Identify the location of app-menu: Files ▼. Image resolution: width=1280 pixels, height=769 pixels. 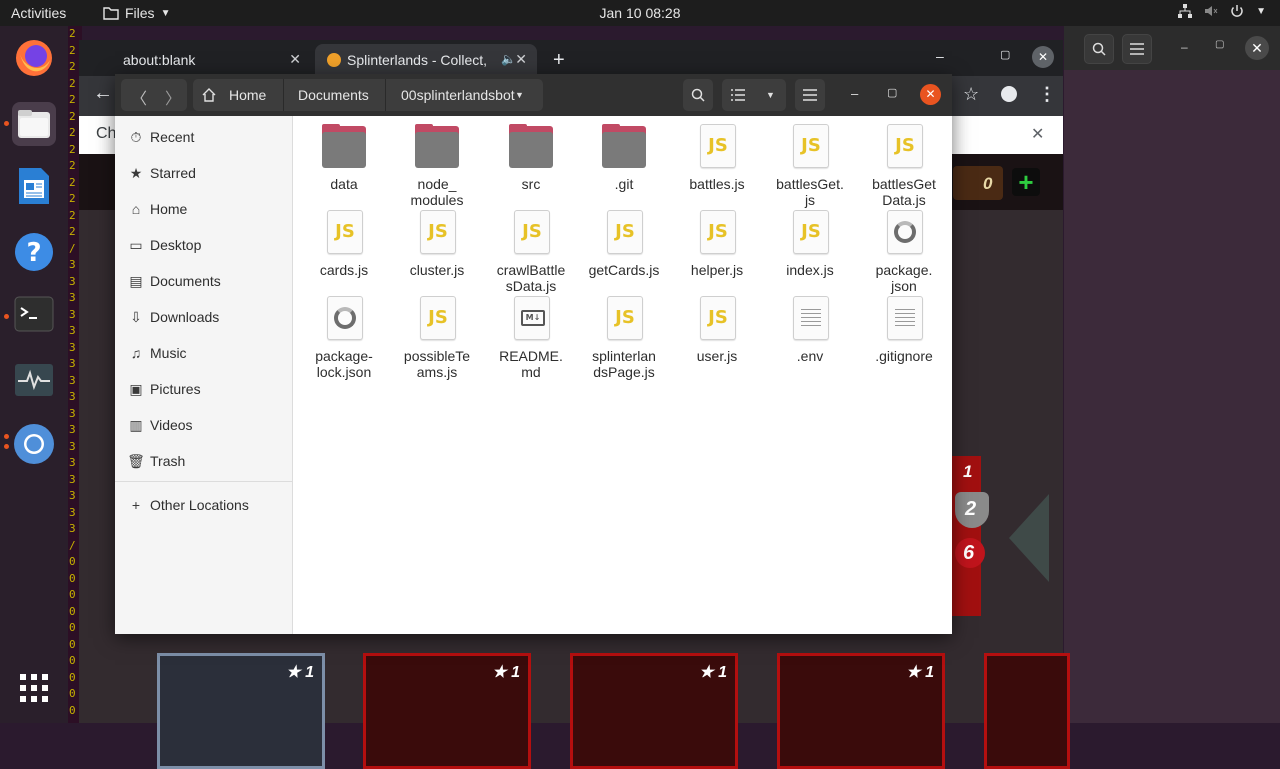
(136, 13).